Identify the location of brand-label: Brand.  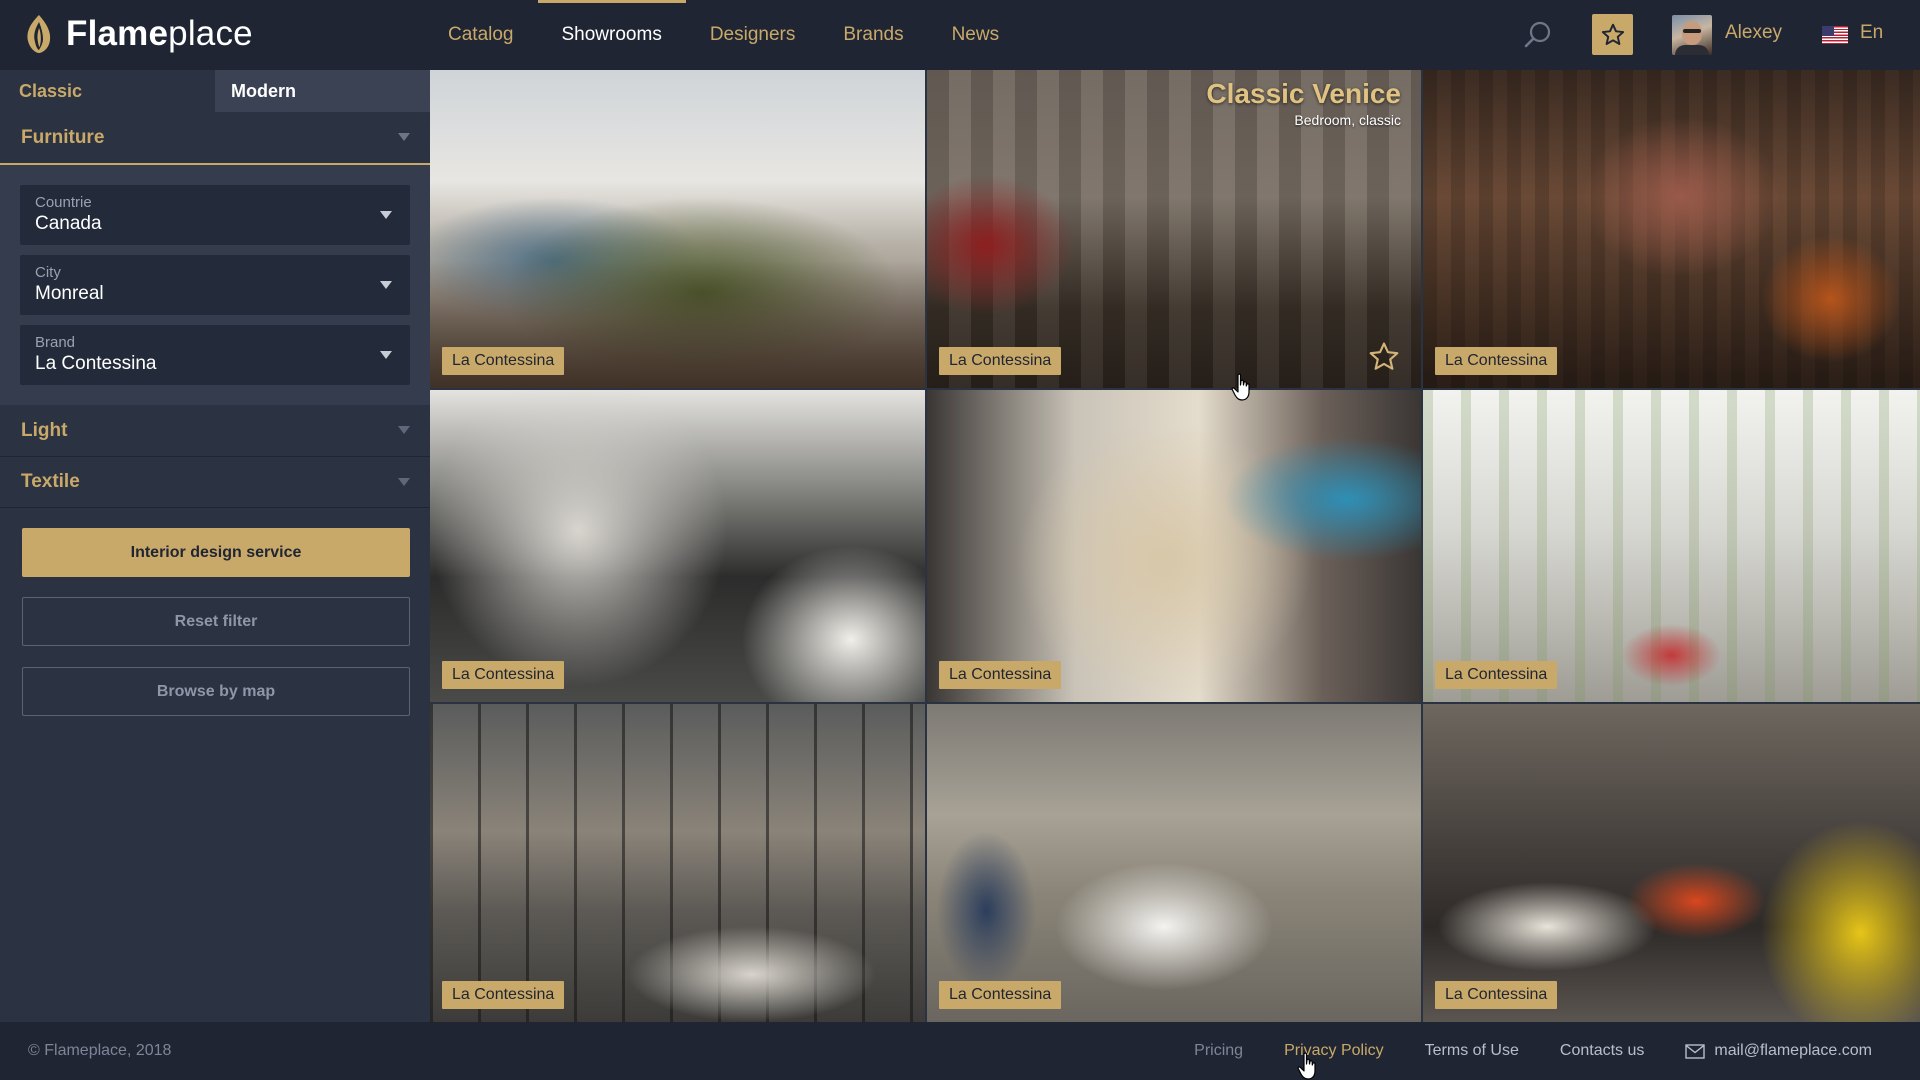
(55, 342).